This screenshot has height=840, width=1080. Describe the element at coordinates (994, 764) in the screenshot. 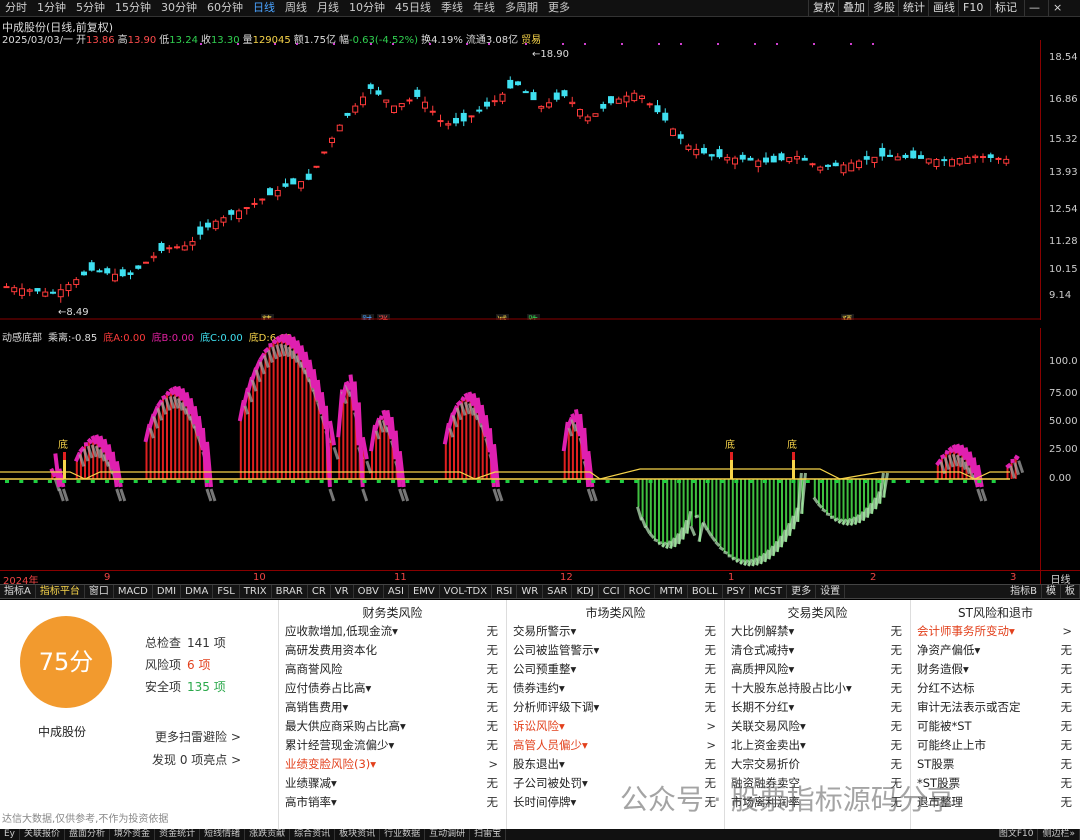

I see `risk-item: ST股票 无` at that location.